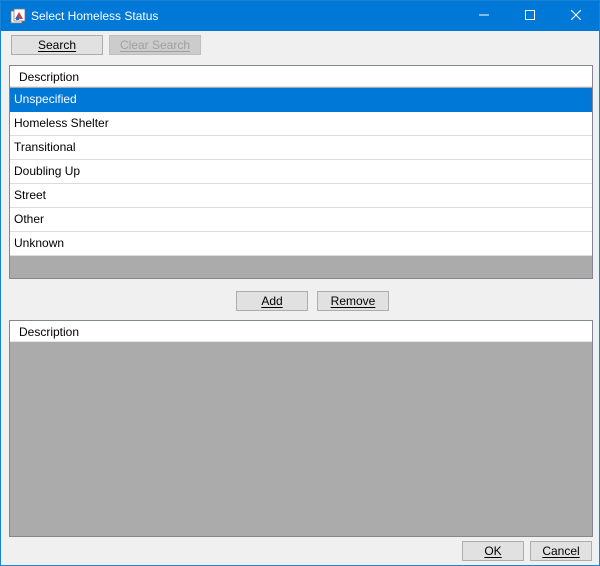  What do you see at coordinates (301, 220) in the screenshot?
I see `list-item: Other` at bounding box center [301, 220].